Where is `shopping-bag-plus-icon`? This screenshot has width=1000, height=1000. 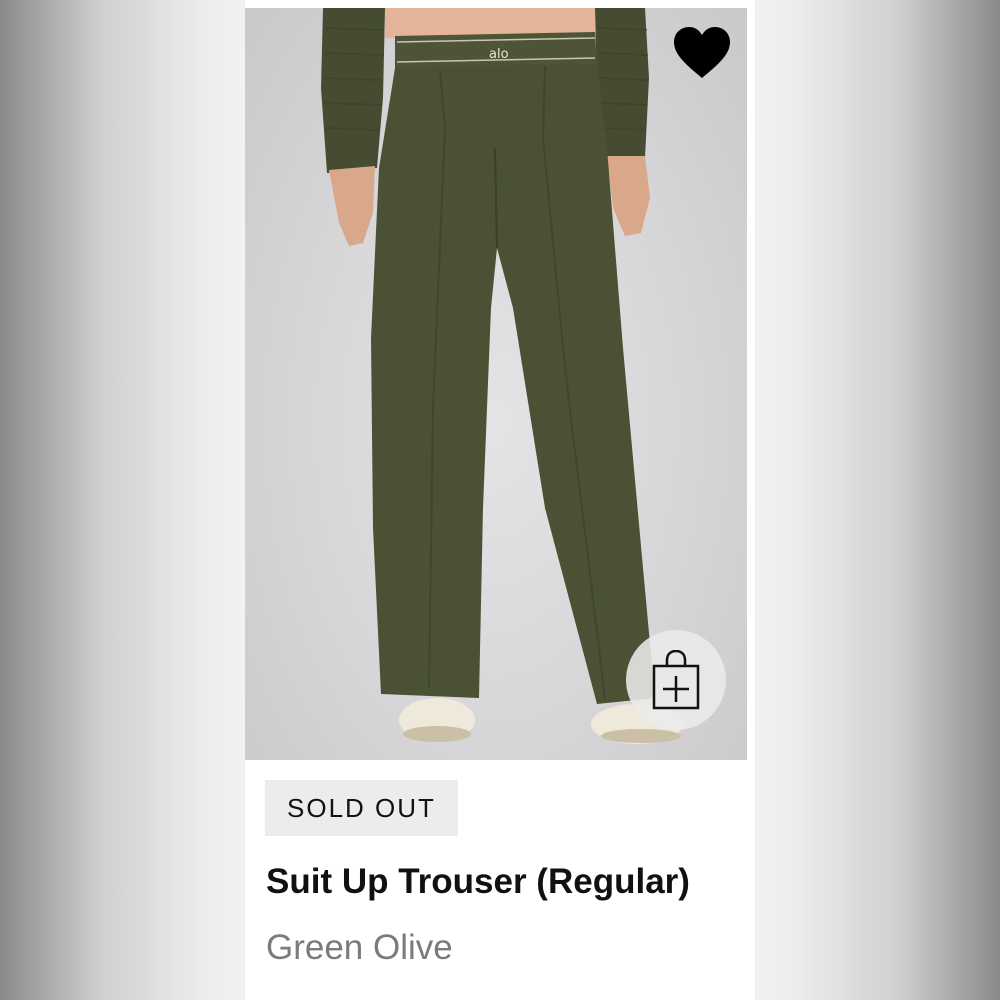
shopping-bag-plus-icon is located at coordinates (676, 680).